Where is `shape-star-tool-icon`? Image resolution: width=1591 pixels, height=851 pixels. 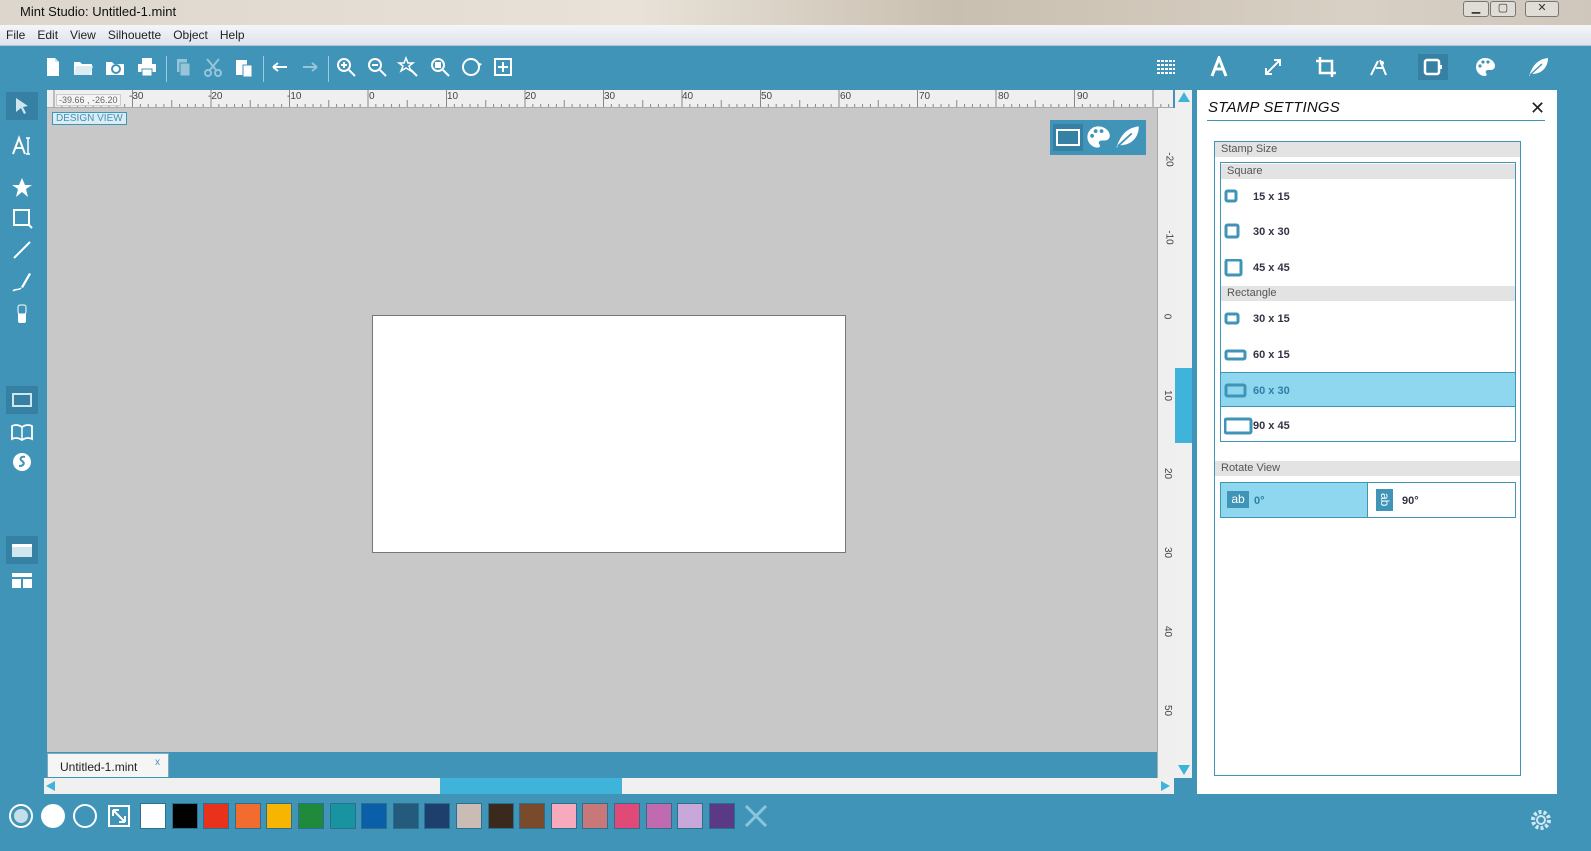 shape-star-tool-icon is located at coordinates (22, 188).